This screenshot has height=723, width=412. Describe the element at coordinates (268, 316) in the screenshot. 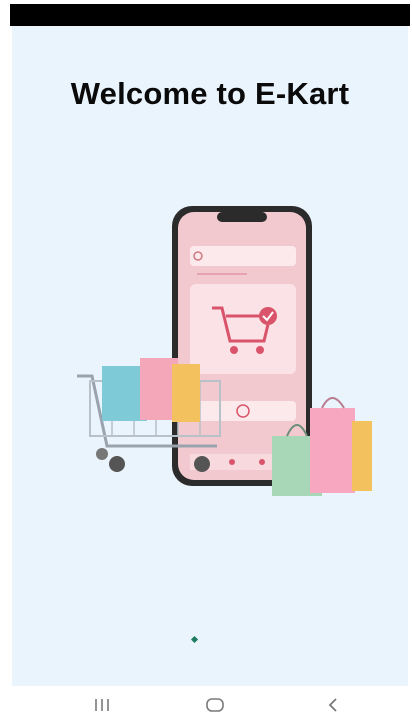

I see `check-badge-icon` at that location.